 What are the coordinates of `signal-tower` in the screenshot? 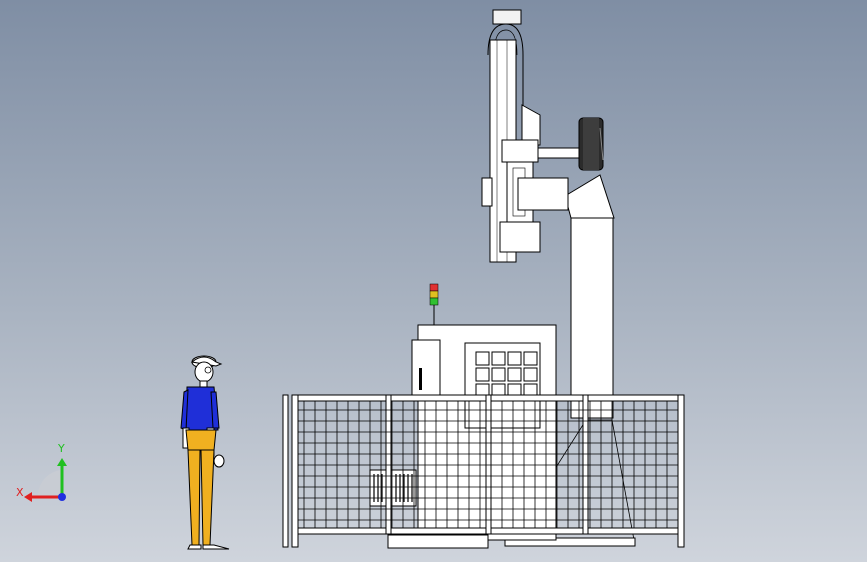 It's located at (434, 304).